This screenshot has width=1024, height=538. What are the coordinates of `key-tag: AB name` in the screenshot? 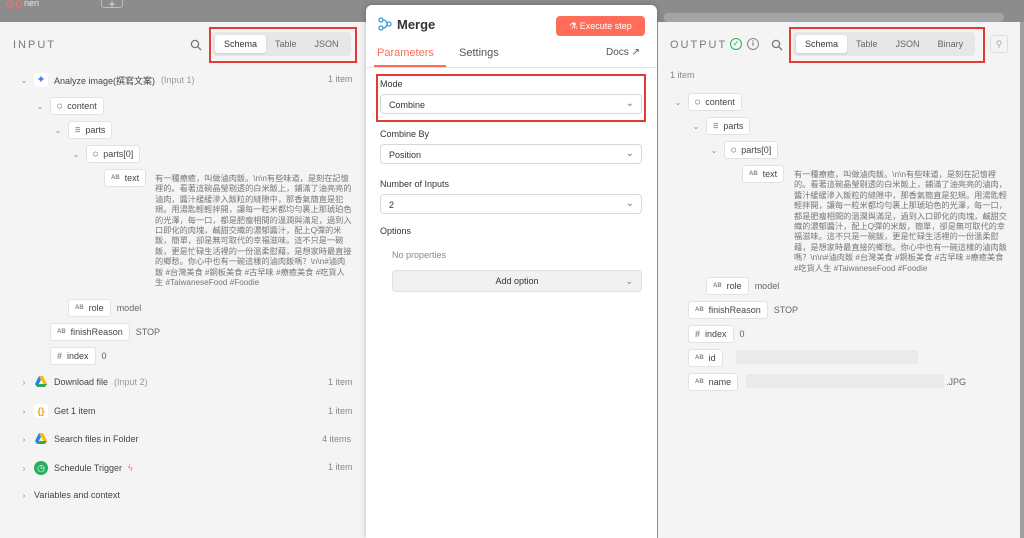 It's located at (713, 382).